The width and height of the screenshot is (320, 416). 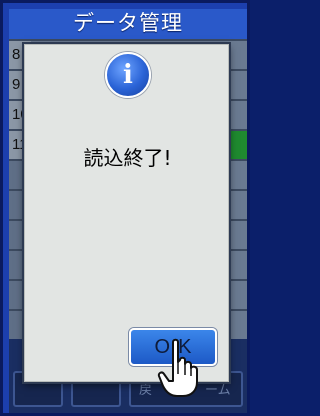 What do you see at coordinates (177, 367) in the screenshot?
I see `pointer-hand-icon` at bounding box center [177, 367].